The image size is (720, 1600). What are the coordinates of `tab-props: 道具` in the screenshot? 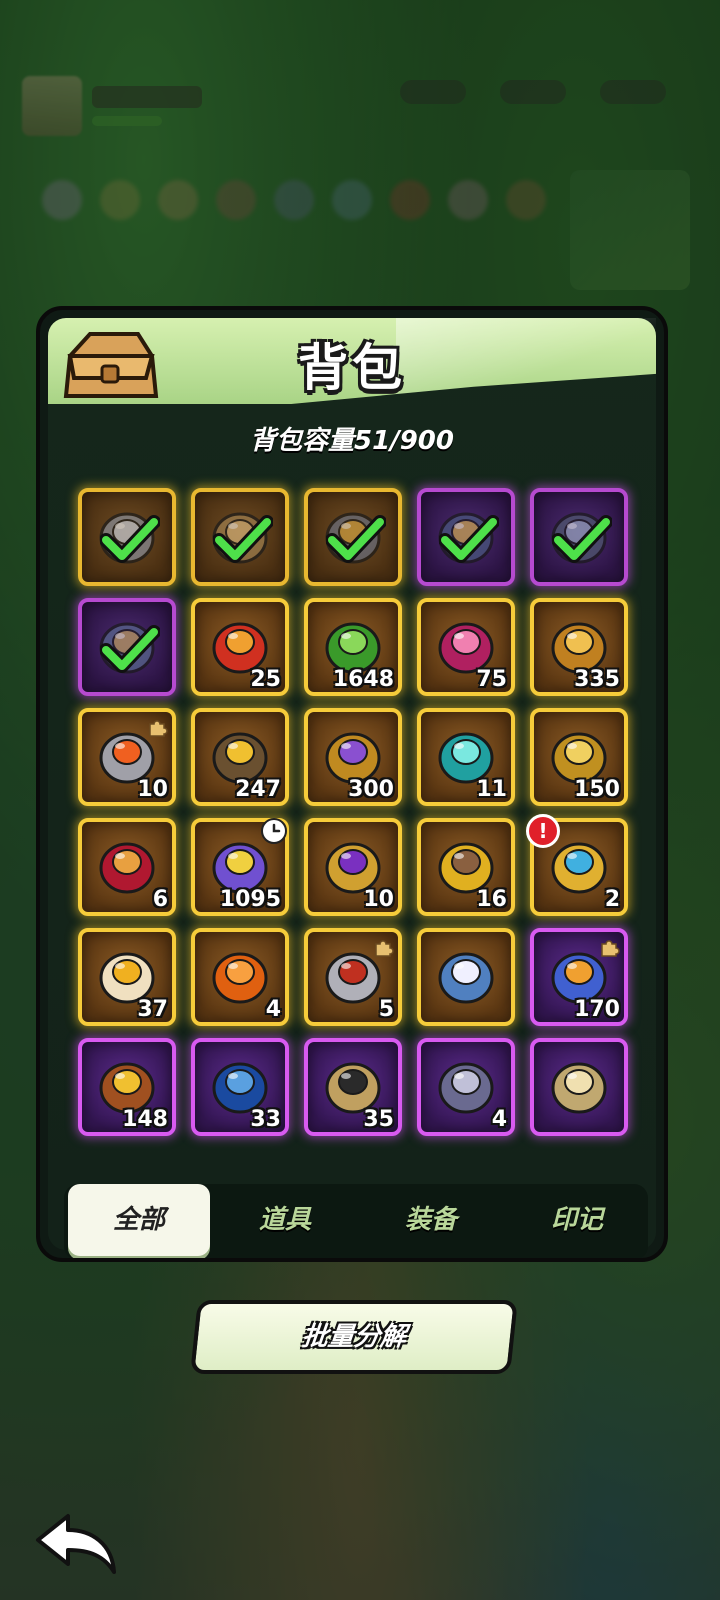 It's located at (285, 1220).